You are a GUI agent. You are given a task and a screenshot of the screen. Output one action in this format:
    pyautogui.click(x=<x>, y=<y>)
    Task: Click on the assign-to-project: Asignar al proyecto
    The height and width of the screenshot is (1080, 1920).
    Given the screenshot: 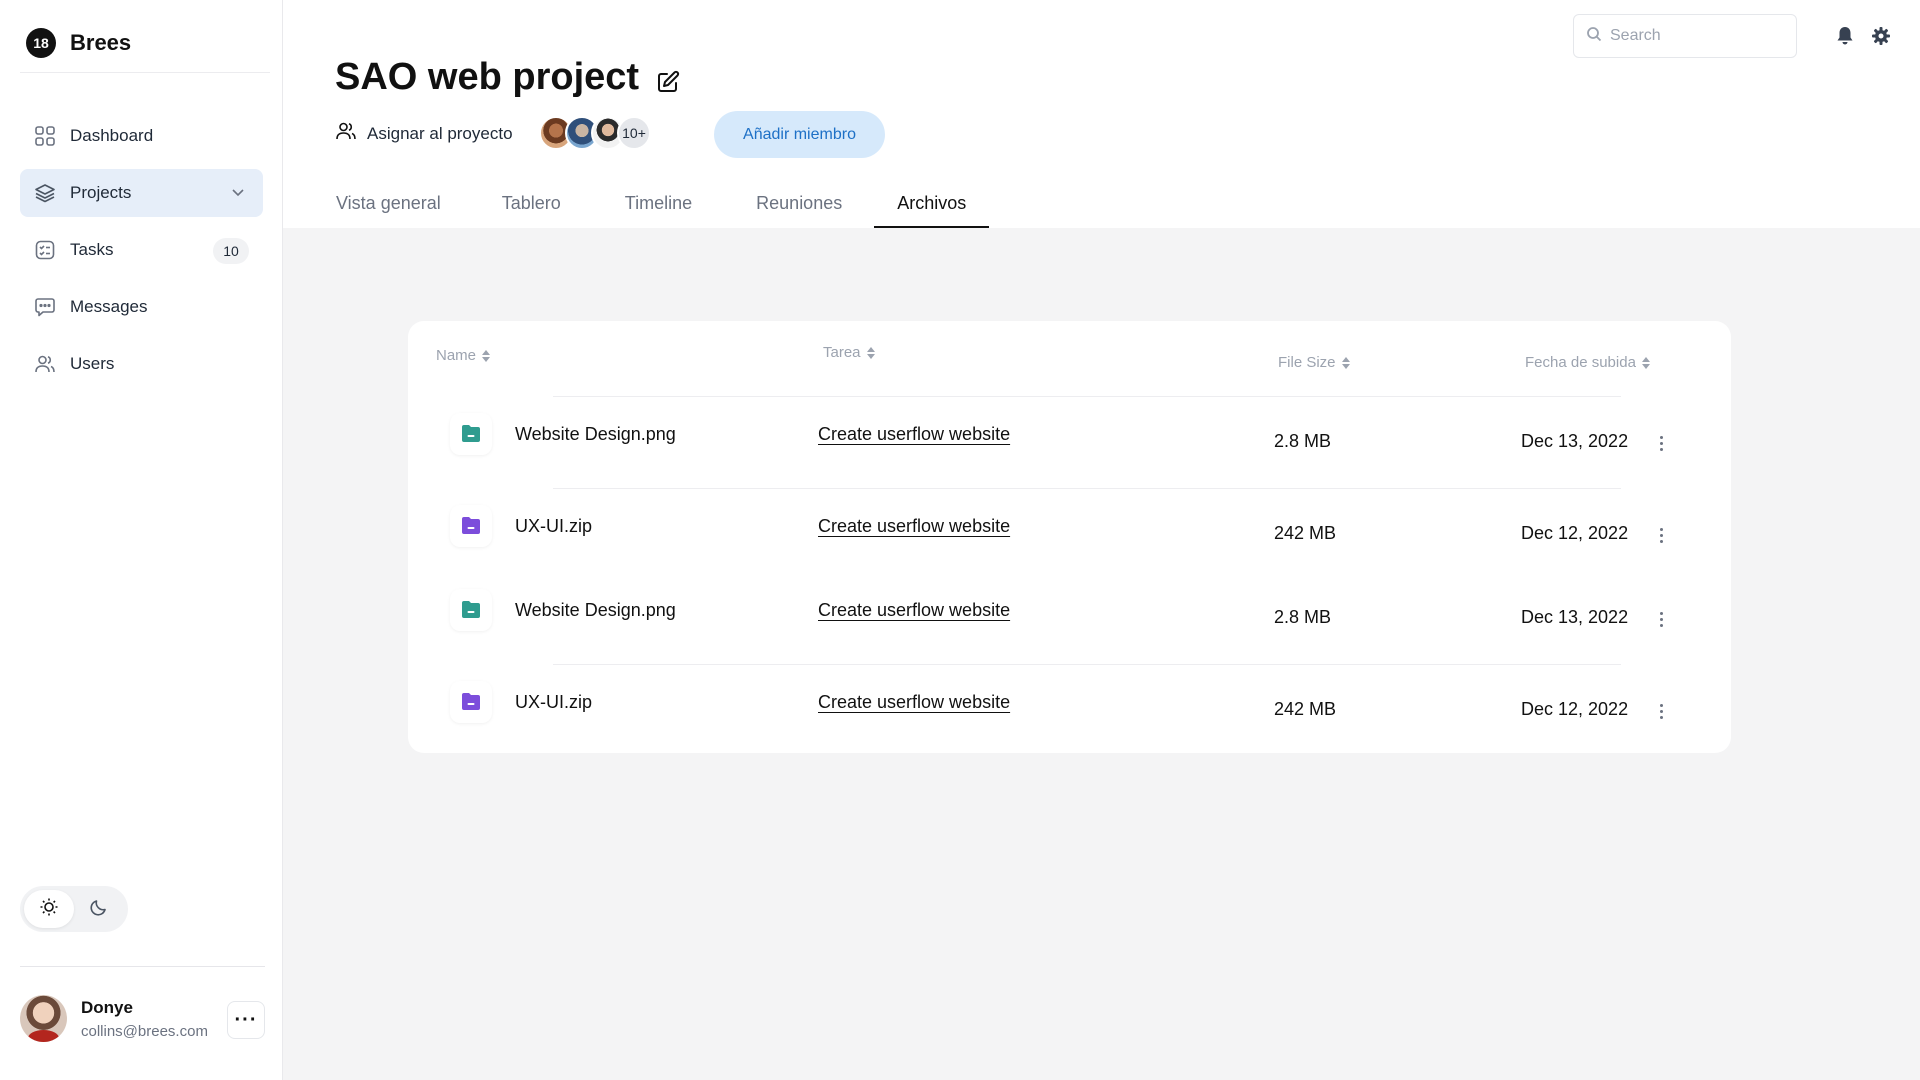 What is the action you would take?
    pyautogui.click(x=424, y=133)
    